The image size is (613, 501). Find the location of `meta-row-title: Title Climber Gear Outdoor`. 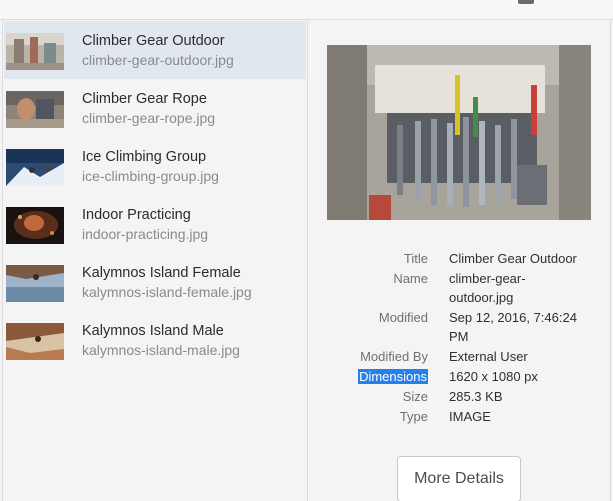

meta-row-title: Title Climber Gear Outdoor is located at coordinates (459, 258).